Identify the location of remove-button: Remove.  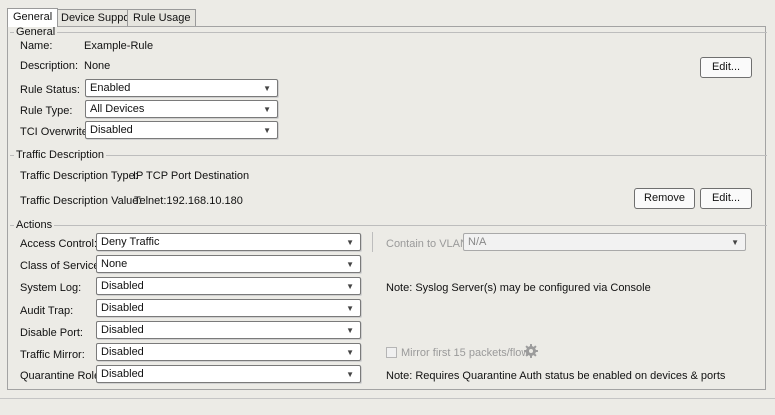
(664, 198).